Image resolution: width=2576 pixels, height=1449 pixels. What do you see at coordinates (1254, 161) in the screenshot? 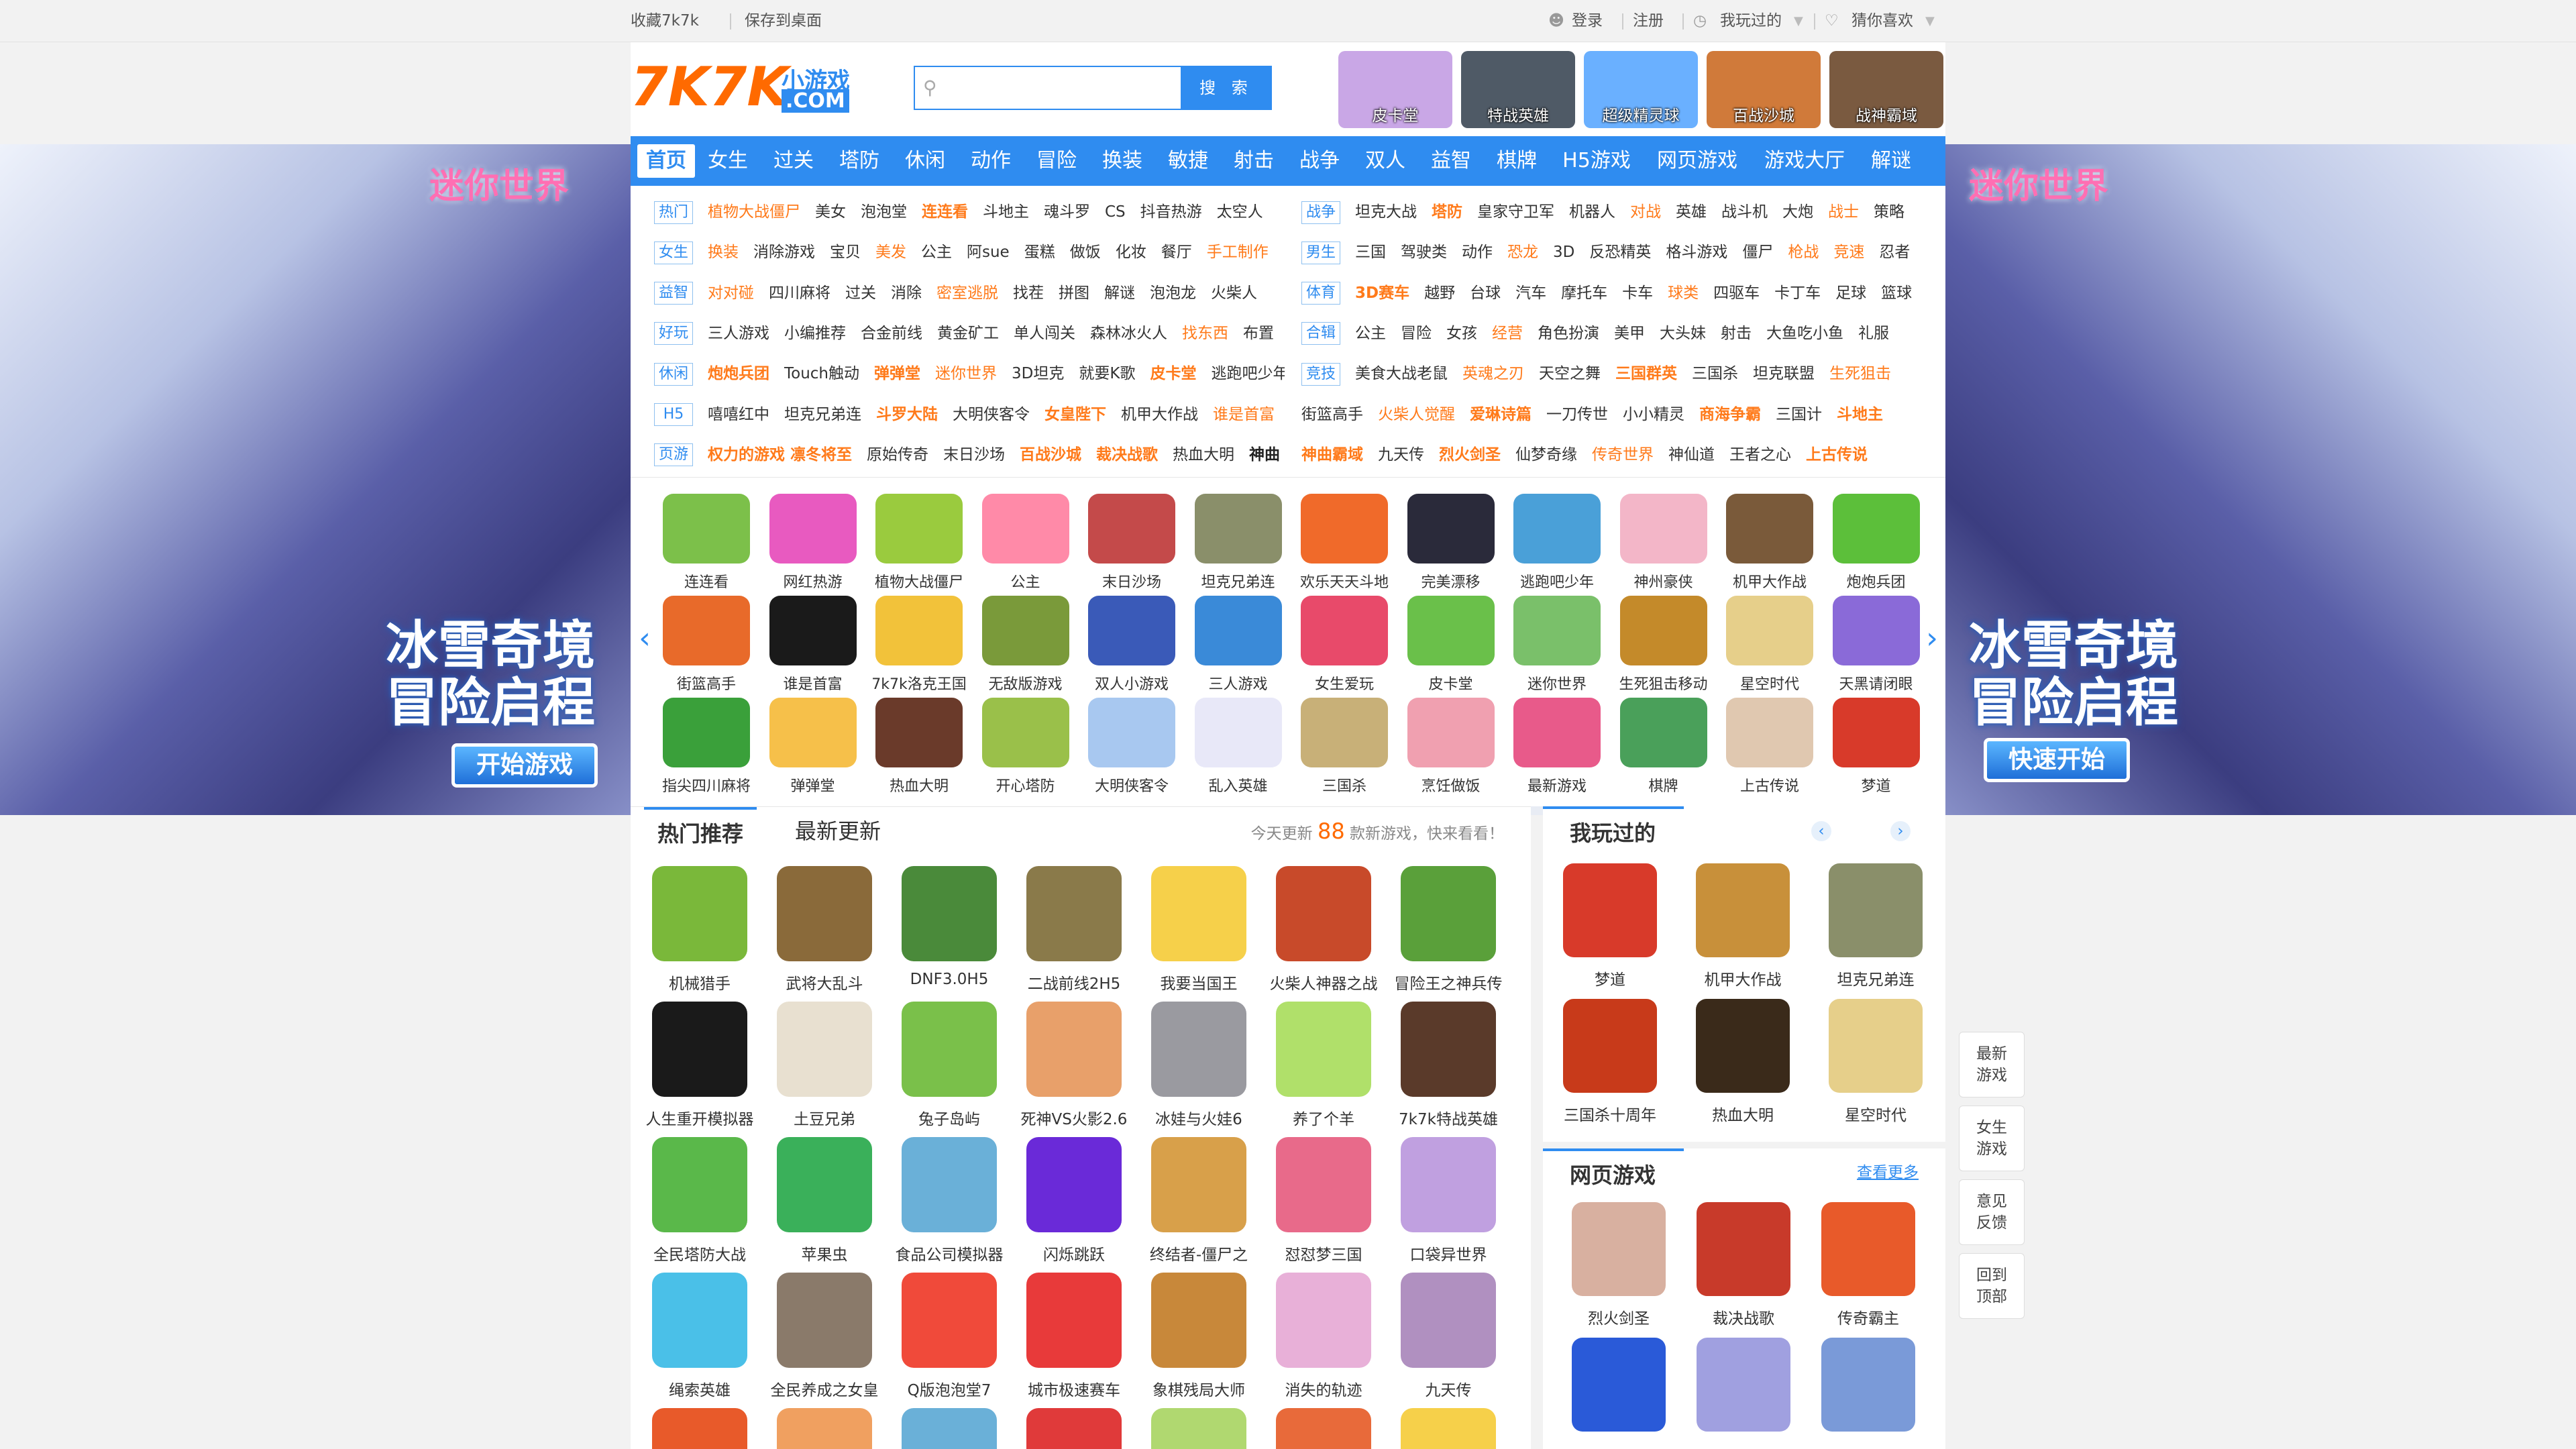
I see `nav-item: 射击` at bounding box center [1254, 161].